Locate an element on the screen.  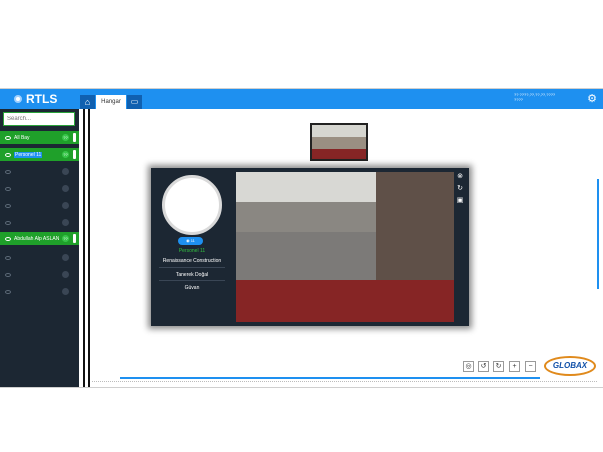
person-detail: Tanerek Doğal is located at coordinates (192, 275).